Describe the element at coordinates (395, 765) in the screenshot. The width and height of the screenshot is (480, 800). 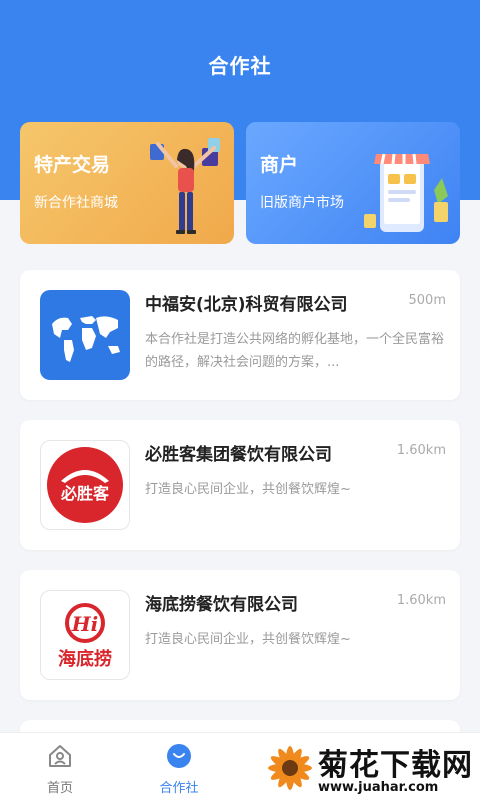
I see `watermark-text: 菊花下载网` at that location.